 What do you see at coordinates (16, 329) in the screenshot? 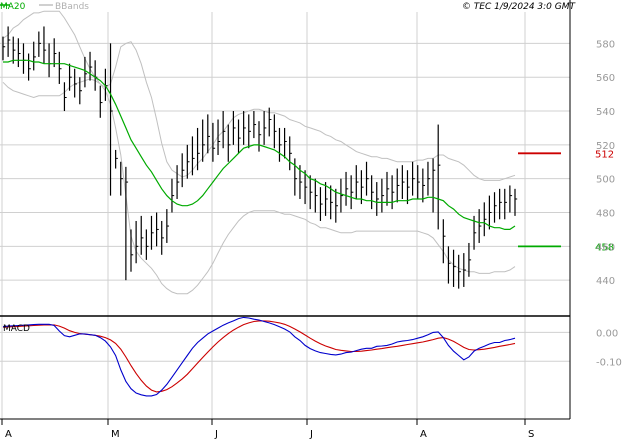
I see `macd-title: MACD` at bounding box center [16, 329].